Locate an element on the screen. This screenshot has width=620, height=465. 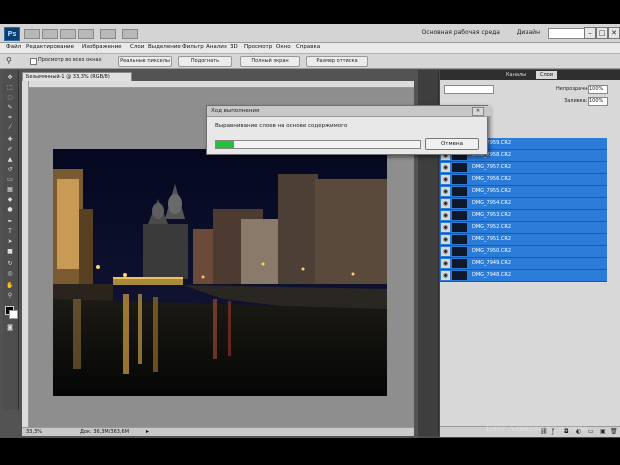
layer-row: ◉ DMG_7954.CR2 is located at coordinates (523, 204).